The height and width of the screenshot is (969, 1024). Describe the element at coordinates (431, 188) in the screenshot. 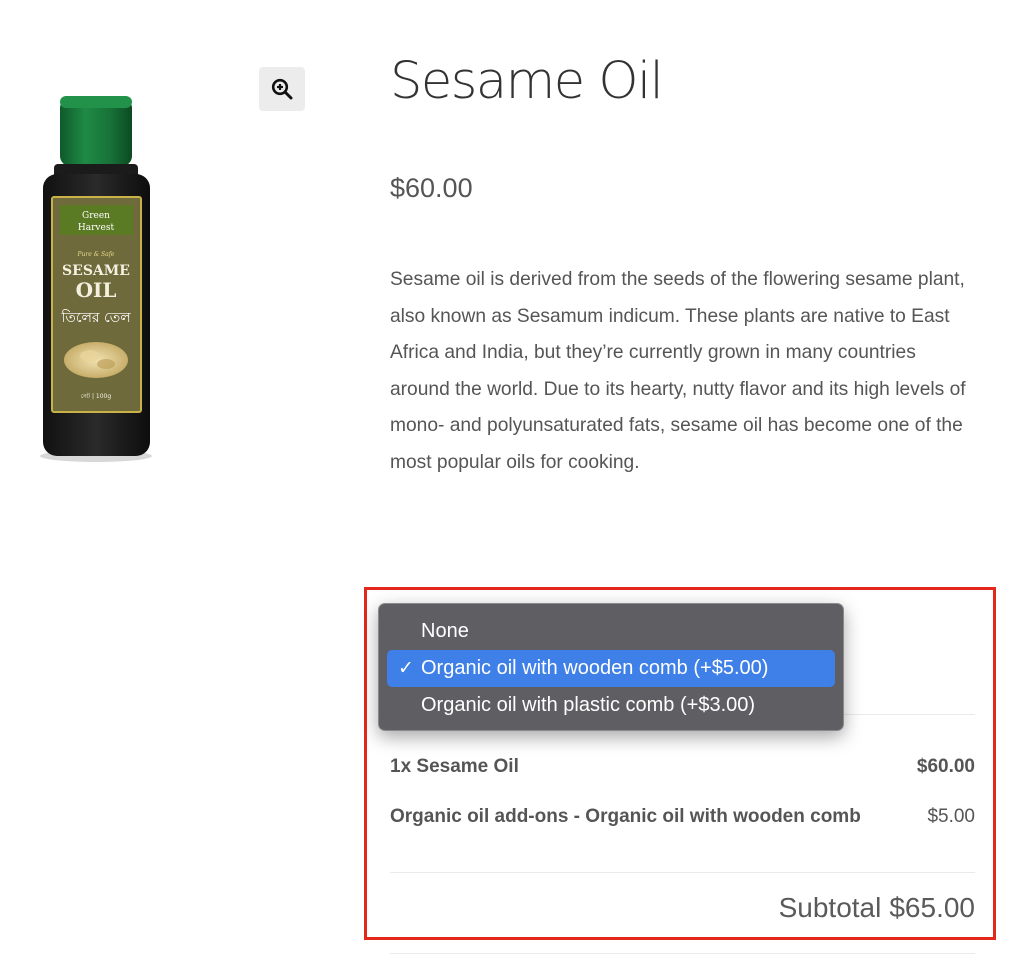

I see `product-price: $60.00` at that location.